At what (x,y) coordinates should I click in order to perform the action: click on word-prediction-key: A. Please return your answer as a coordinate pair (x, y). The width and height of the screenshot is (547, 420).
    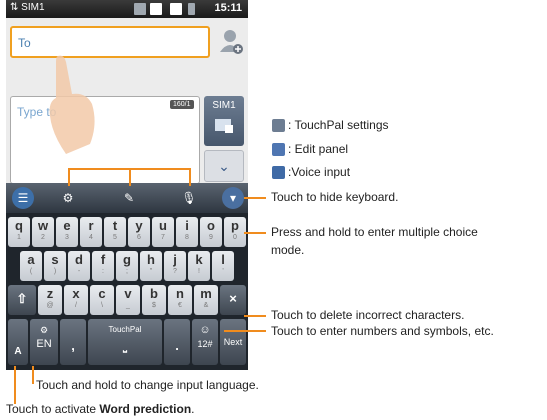
    Looking at the image, I should click on (18, 342).